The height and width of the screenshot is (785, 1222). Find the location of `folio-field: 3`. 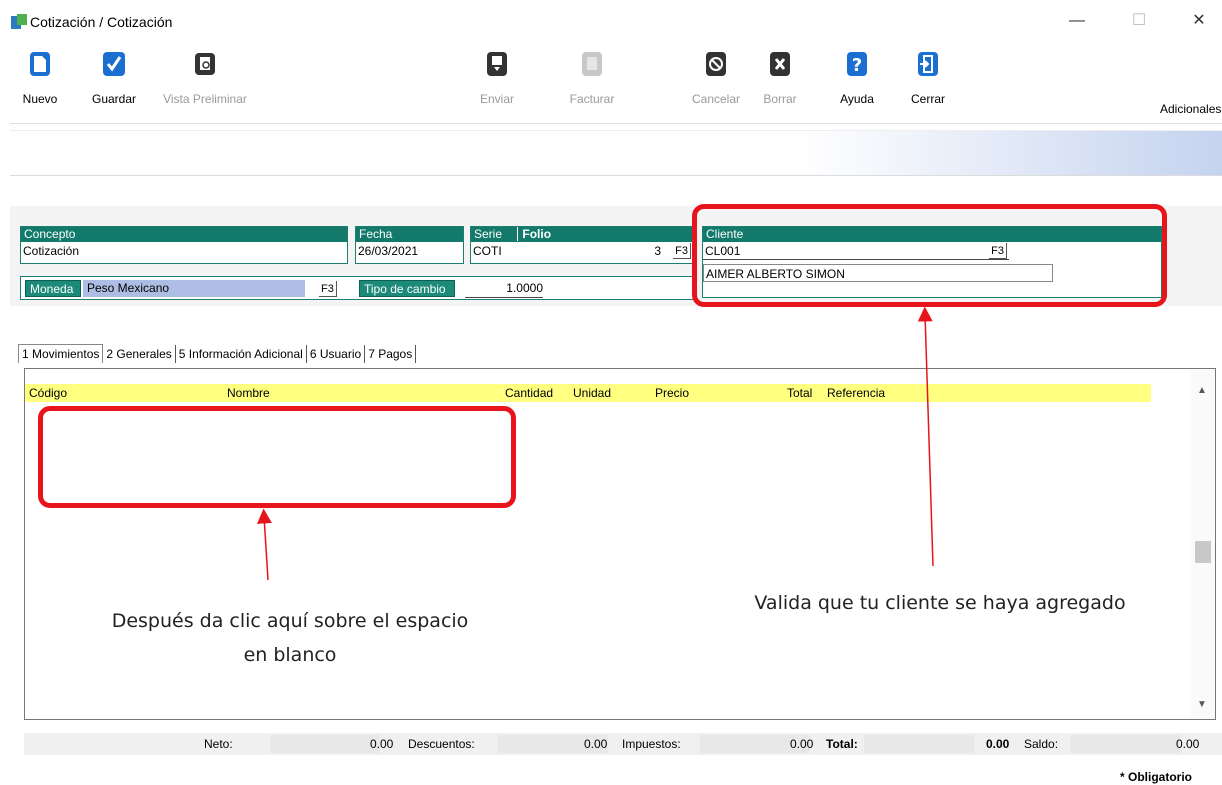

folio-field: 3 is located at coordinates (657, 251).